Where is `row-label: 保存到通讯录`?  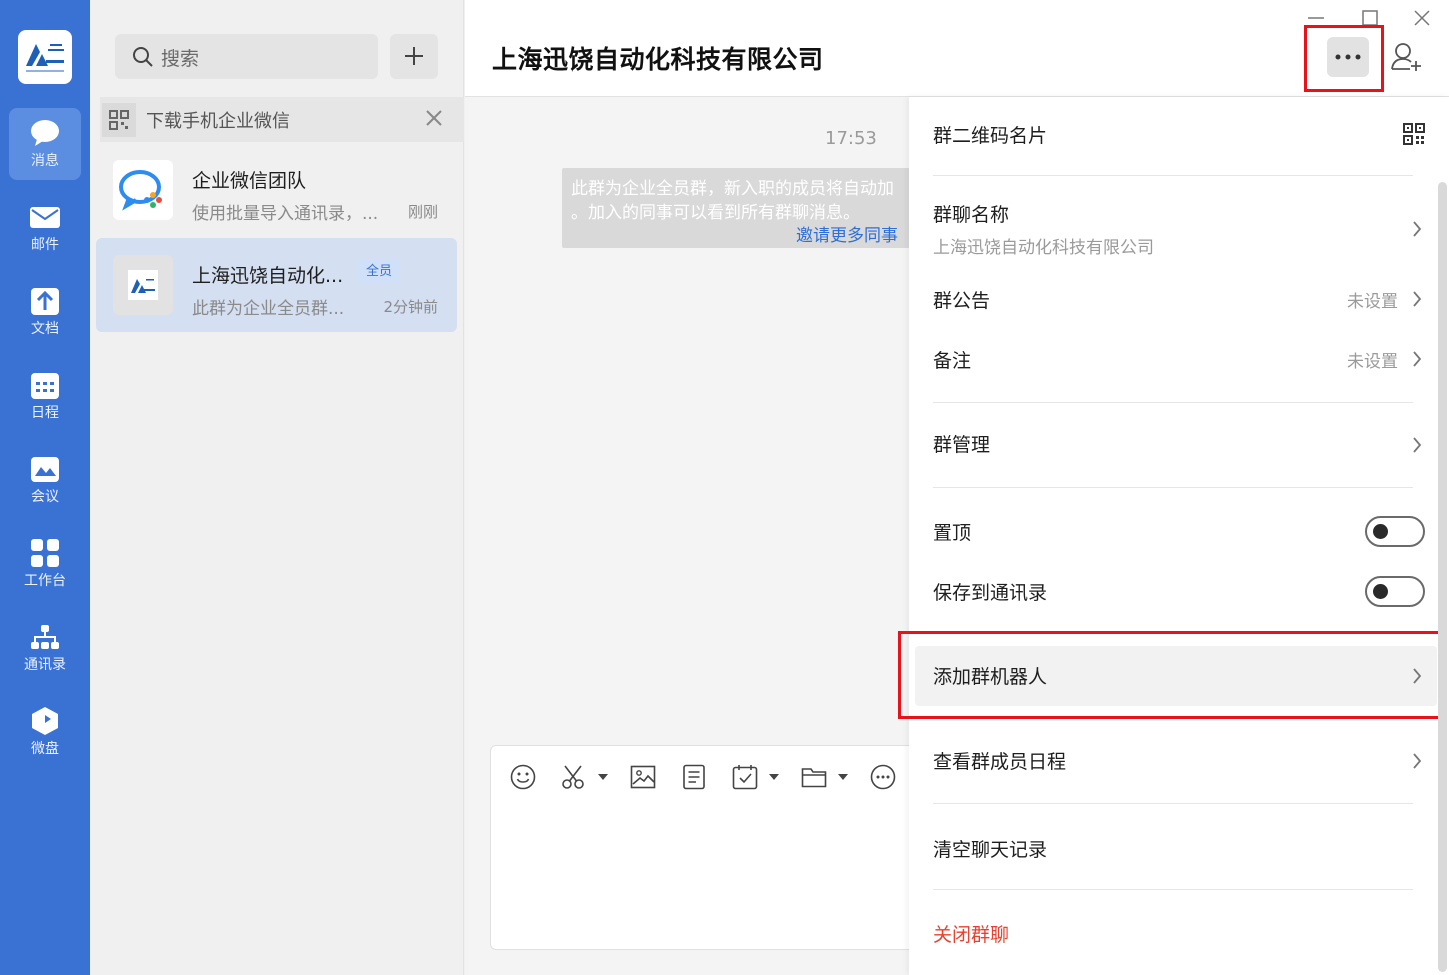 row-label: 保存到通讯录 is located at coordinates (990, 593).